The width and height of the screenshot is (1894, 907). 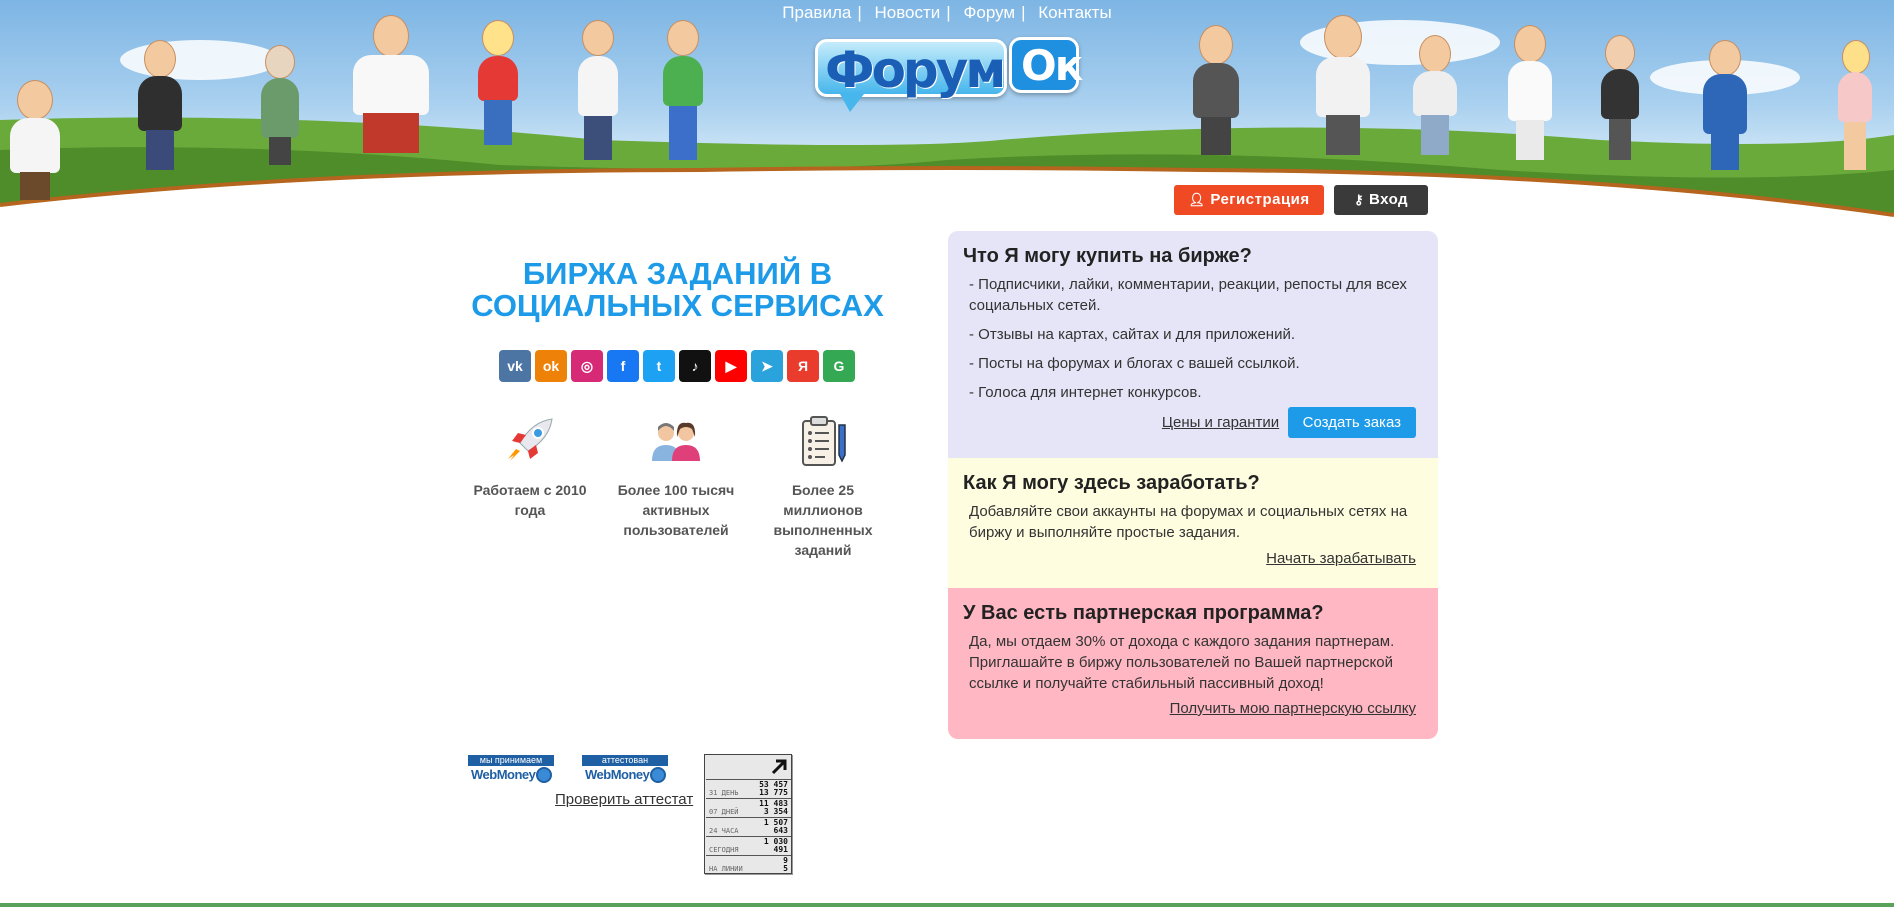 What do you see at coordinates (623, 366) in the screenshot?
I see `facebook-icon: f` at bounding box center [623, 366].